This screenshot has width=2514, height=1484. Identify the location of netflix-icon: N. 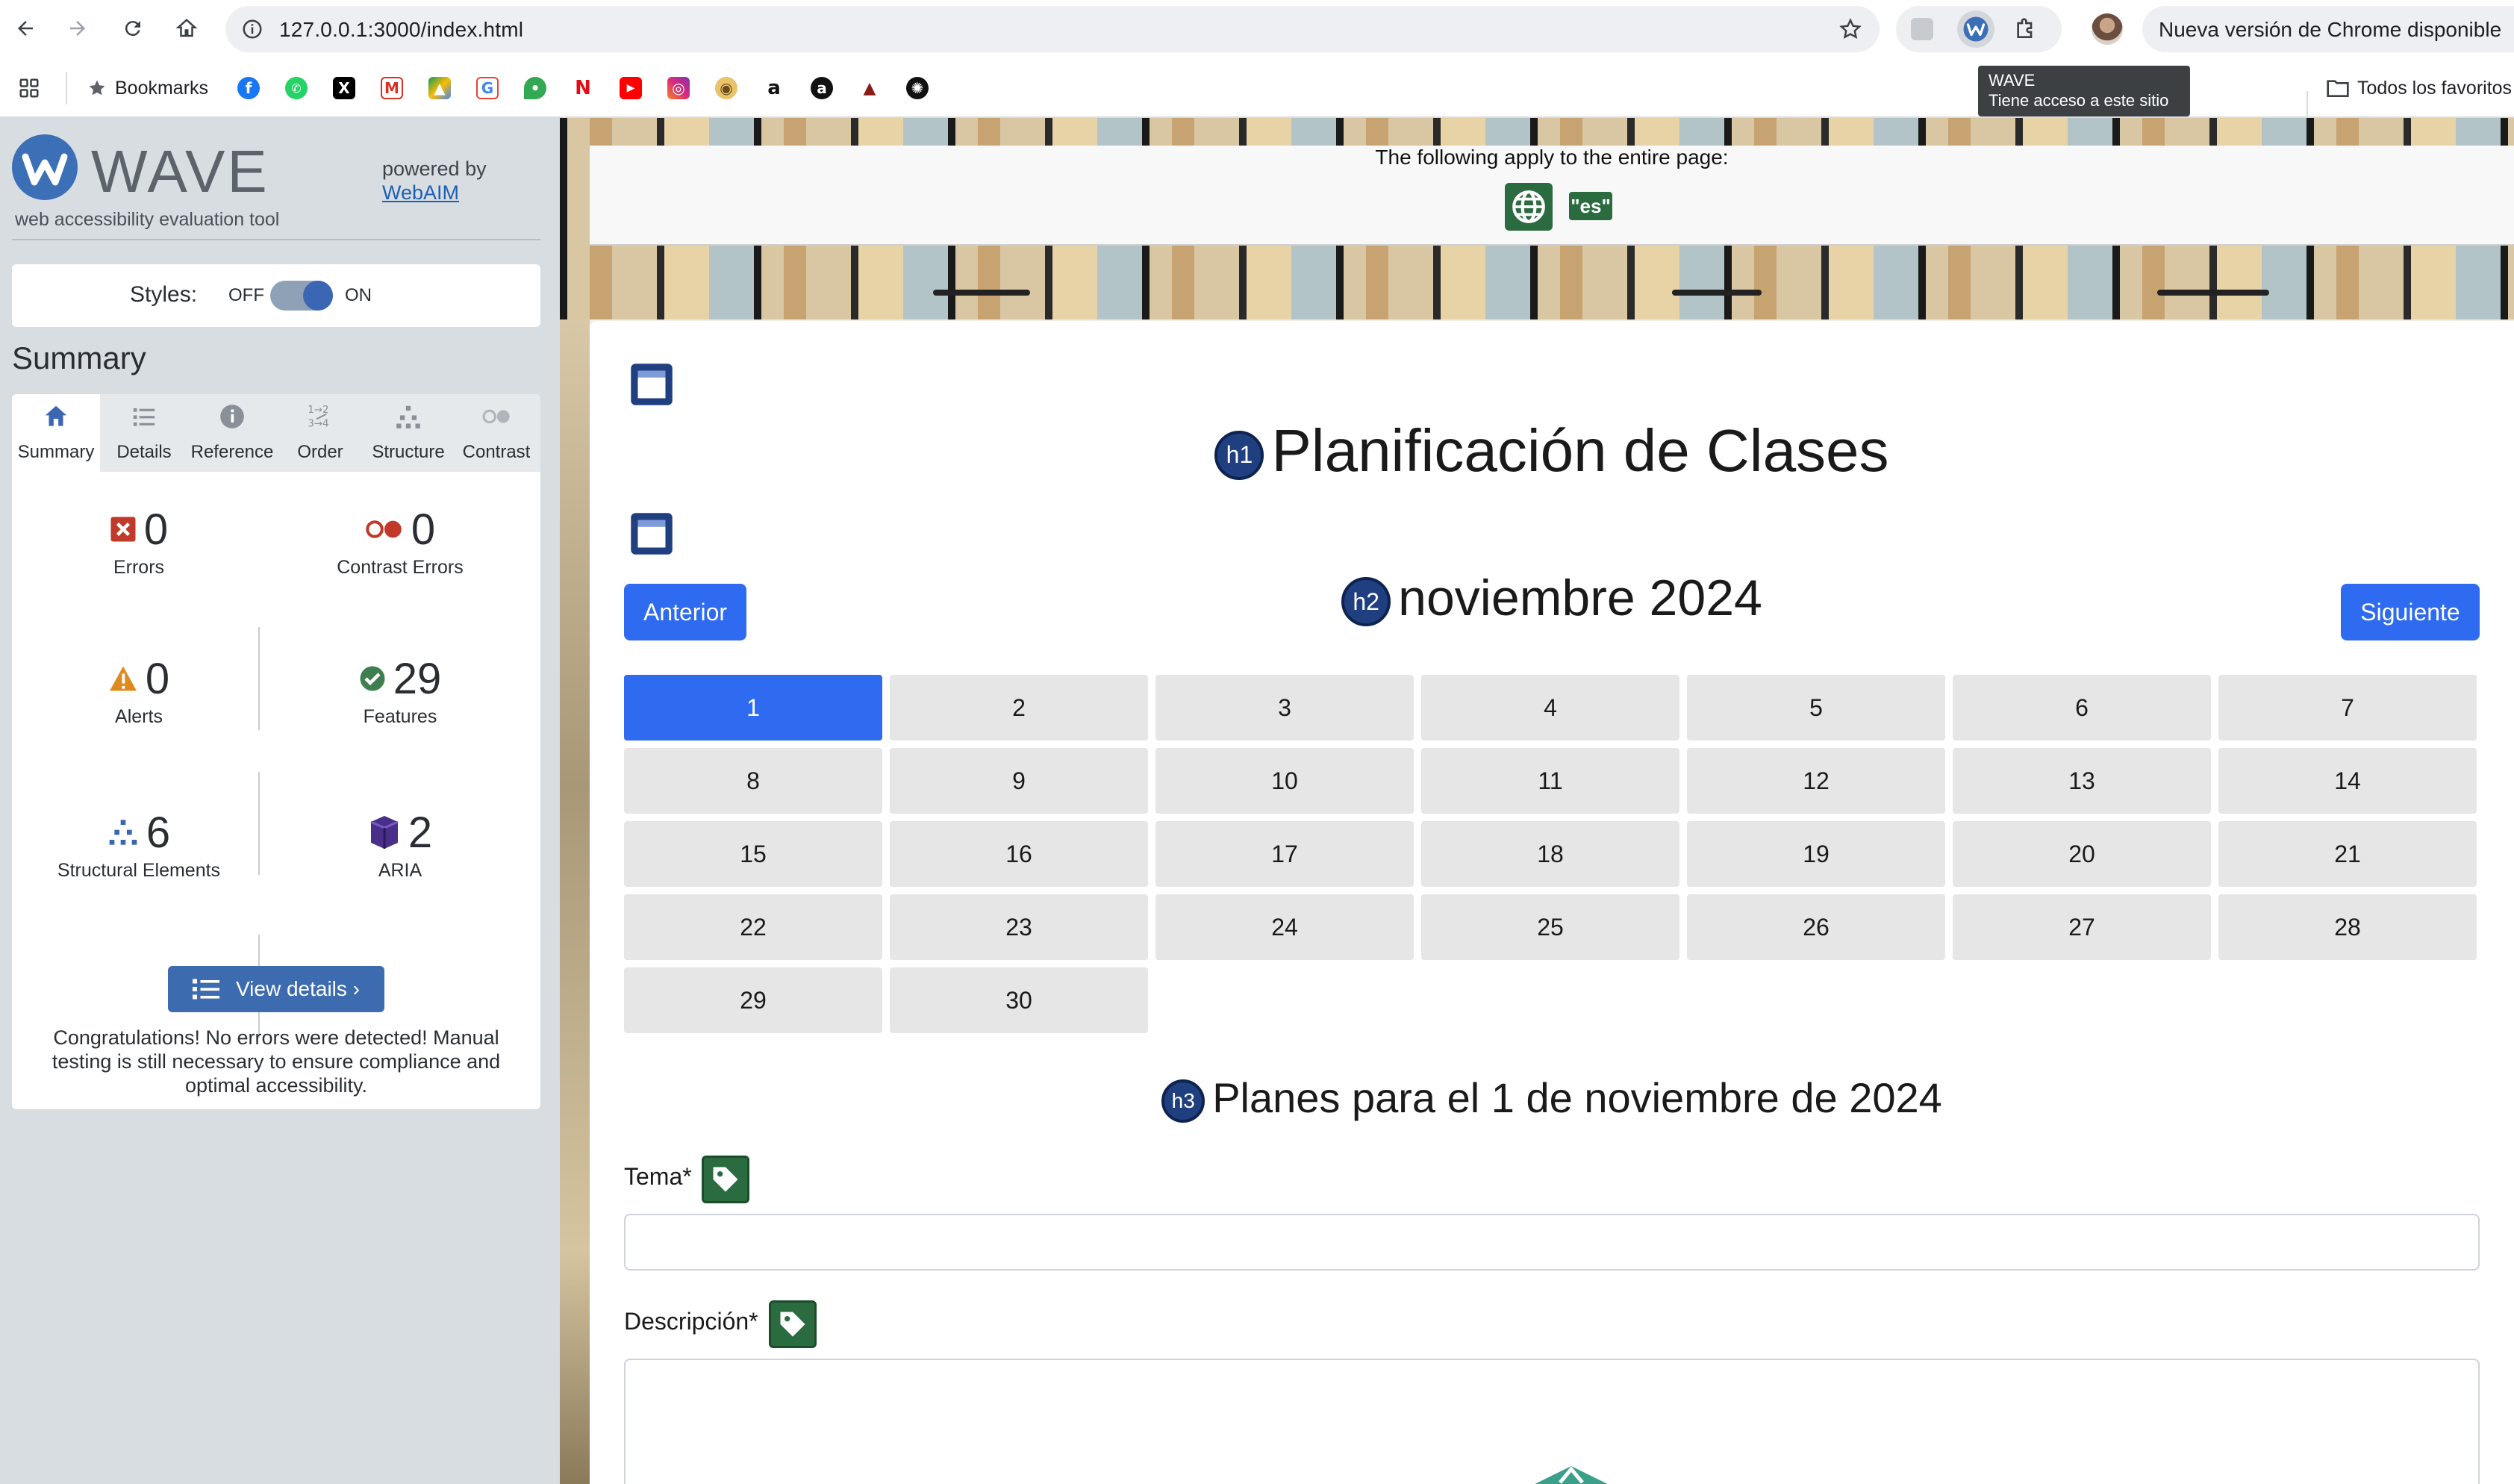
(583, 88).